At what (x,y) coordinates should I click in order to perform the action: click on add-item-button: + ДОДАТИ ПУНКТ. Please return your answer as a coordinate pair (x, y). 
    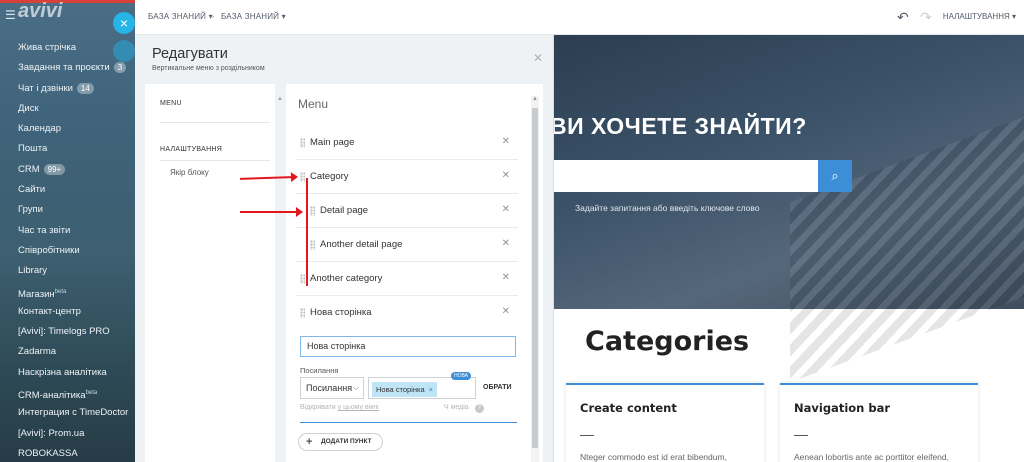
    Looking at the image, I should click on (340, 442).